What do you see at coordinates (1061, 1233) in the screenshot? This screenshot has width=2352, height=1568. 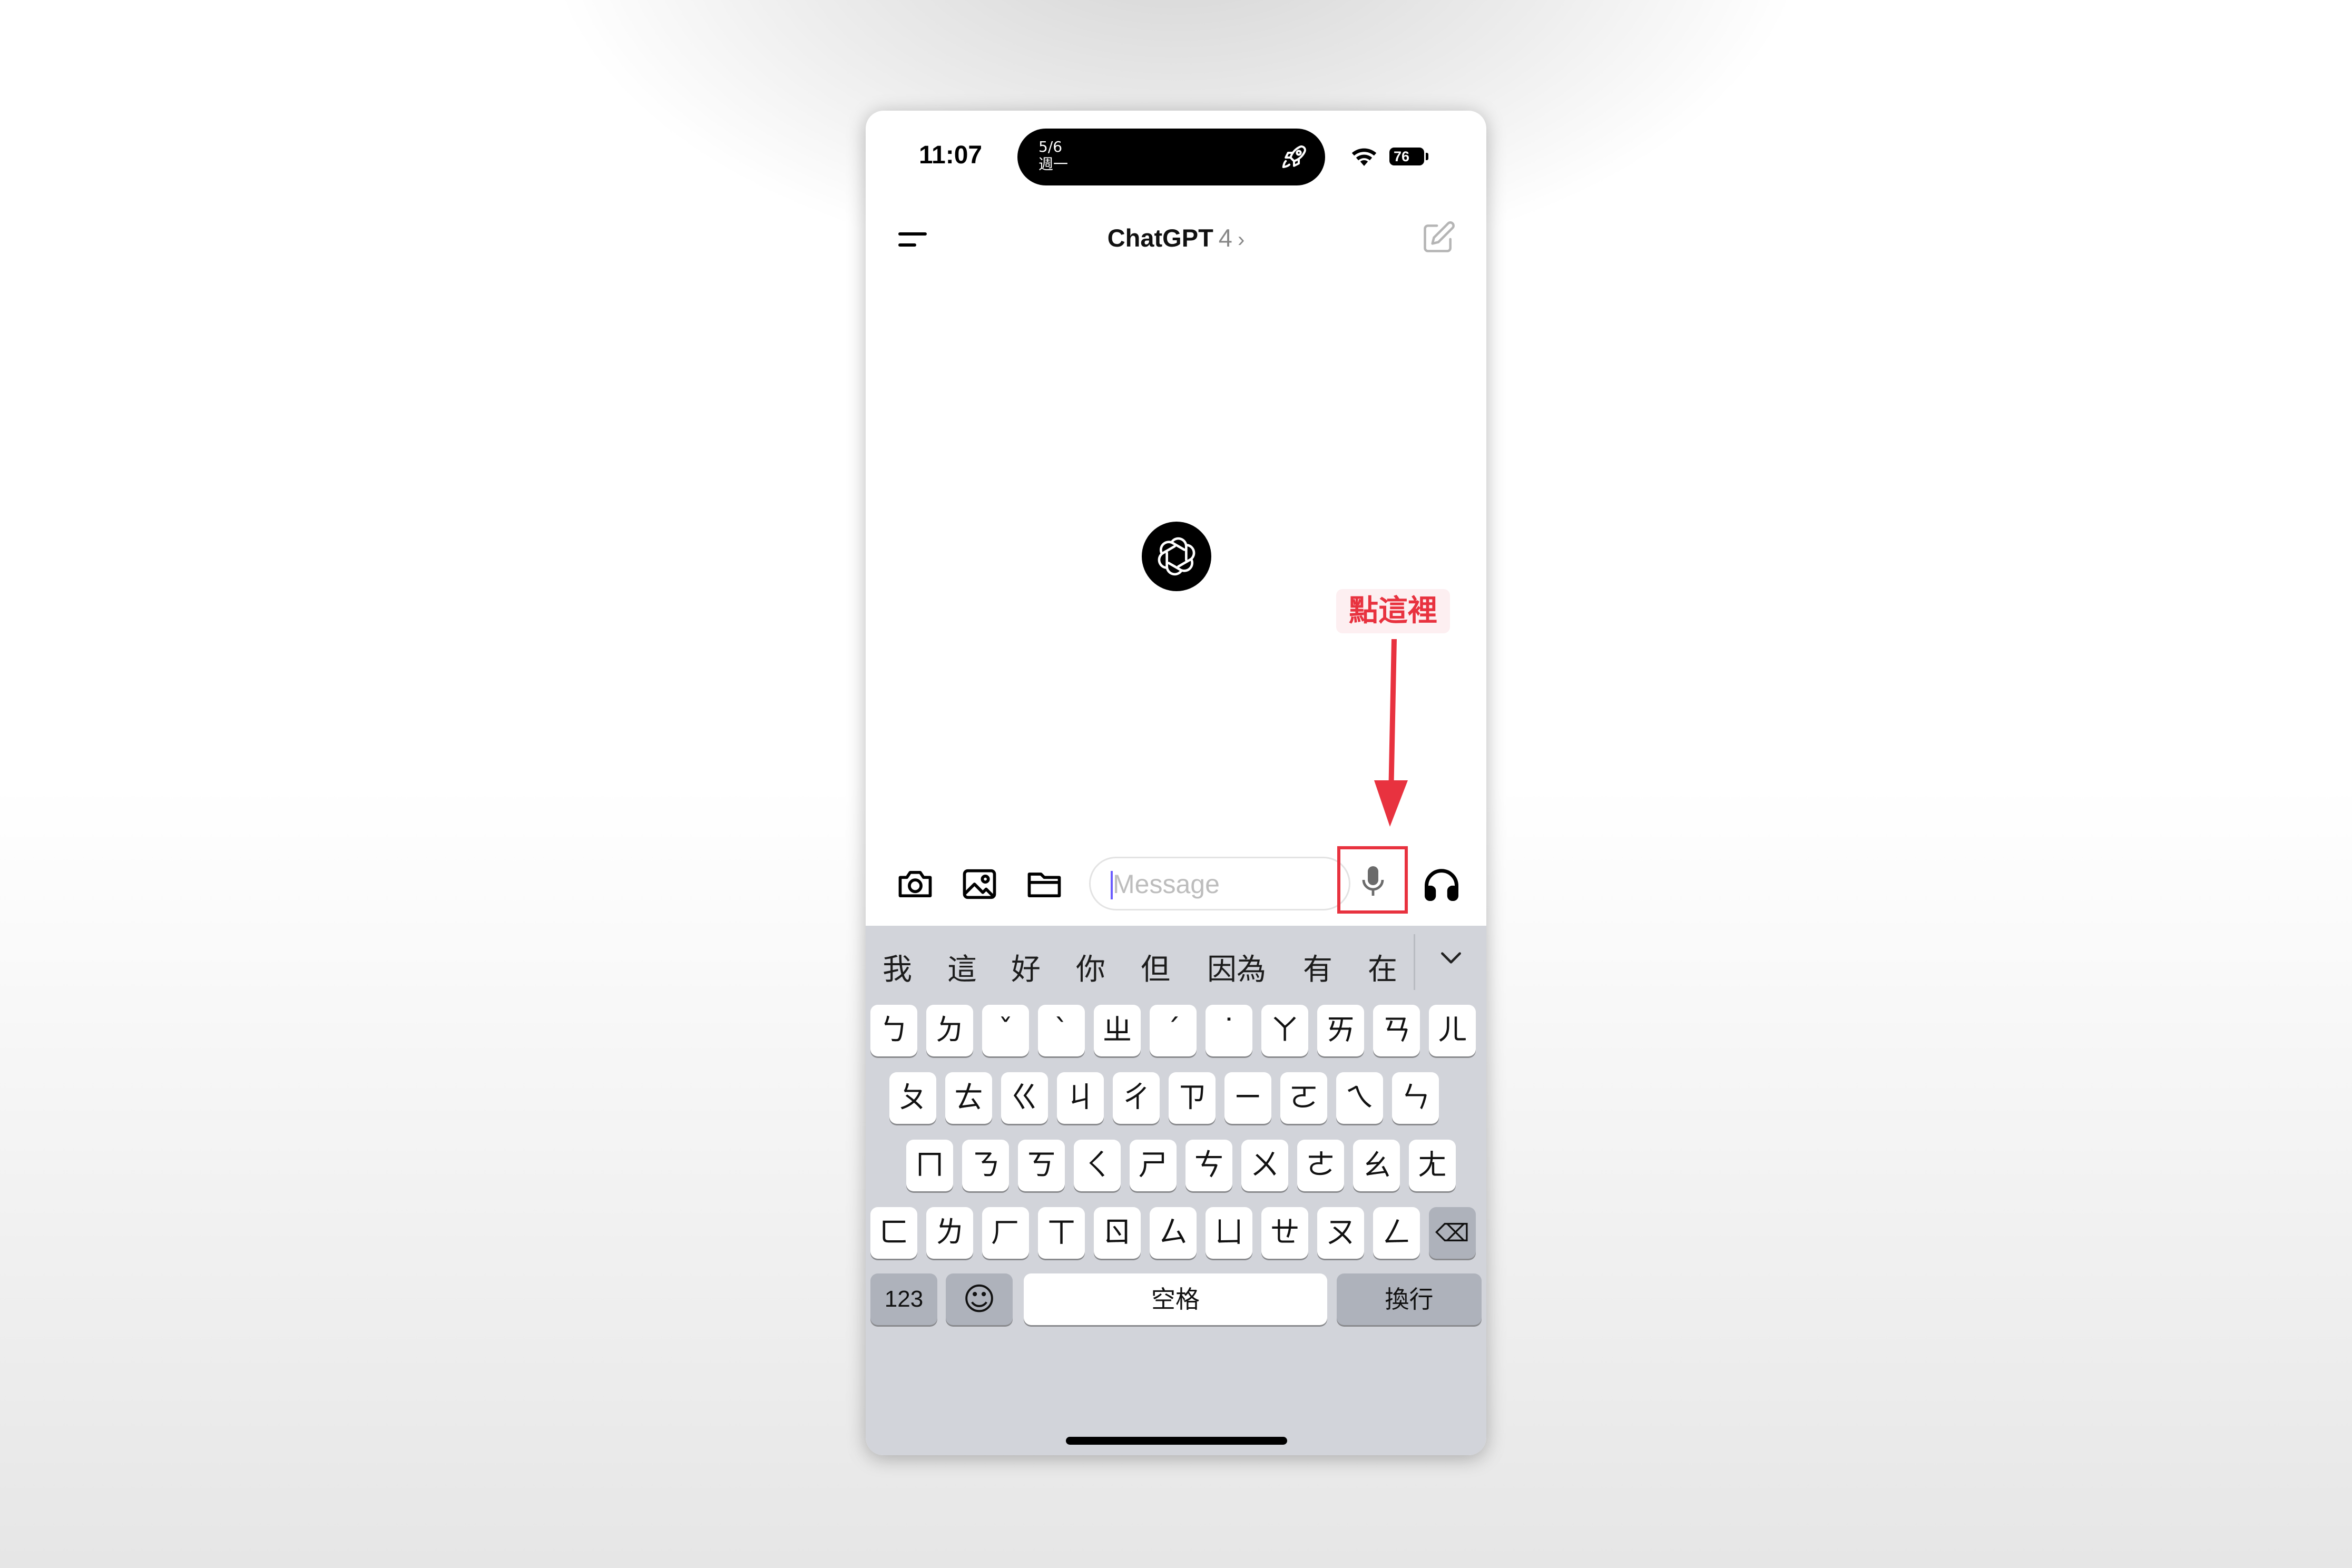 I see `key: ㄒ` at bounding box center [1061, 1233].